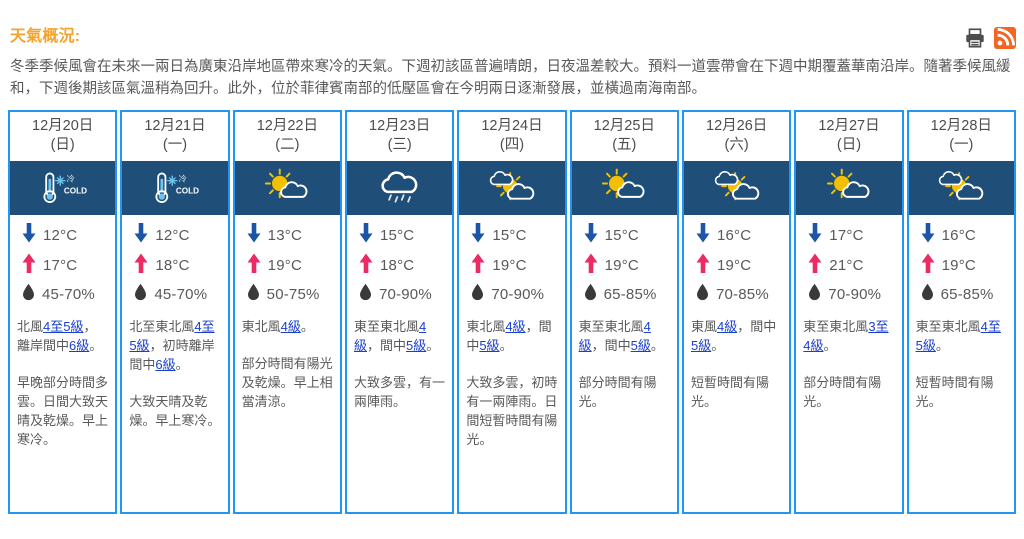  I want to click on max-temperature-value: 21°C, so click(846, 265).